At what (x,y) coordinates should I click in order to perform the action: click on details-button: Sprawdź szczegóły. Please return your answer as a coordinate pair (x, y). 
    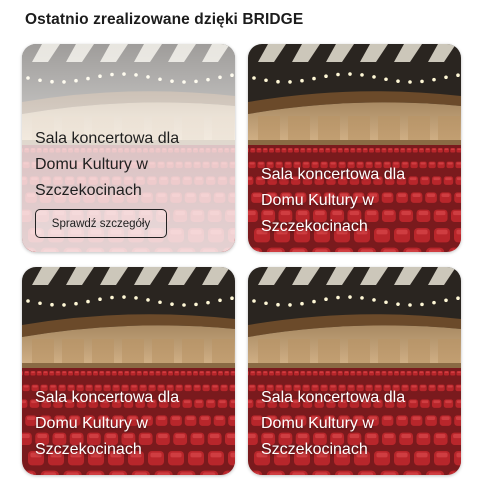
    Looking at the image, I should click on (101, 223).